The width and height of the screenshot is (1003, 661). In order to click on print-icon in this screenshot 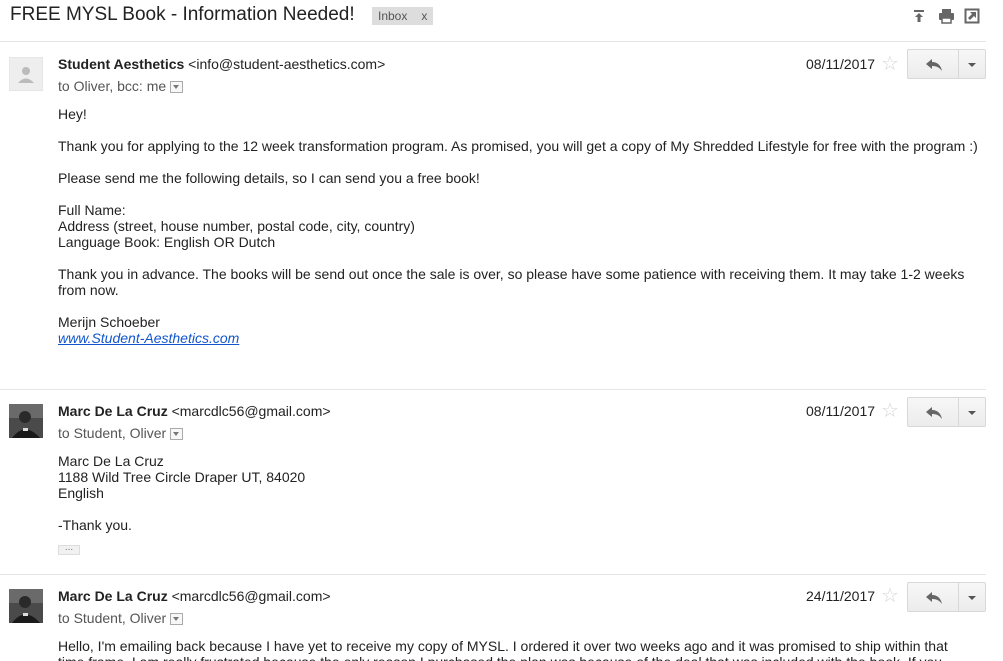, I will do `click(946, 16)`.